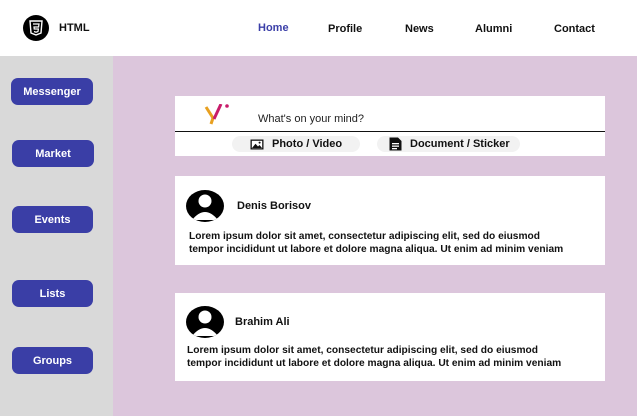 This screenshot has height=416, width=637. What do you see at coordinates (493, 29) in the screenshot?
I see `nav-alumni: Alumni` at bounding box center [493, 29].